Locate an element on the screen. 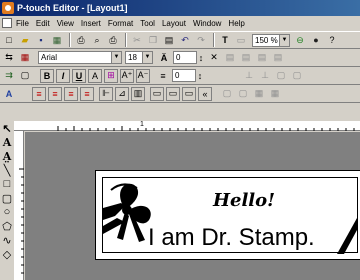 This screenshot has height=280, width=360. select-arrow-icon: ↖ is located at coordinates (7, 128).